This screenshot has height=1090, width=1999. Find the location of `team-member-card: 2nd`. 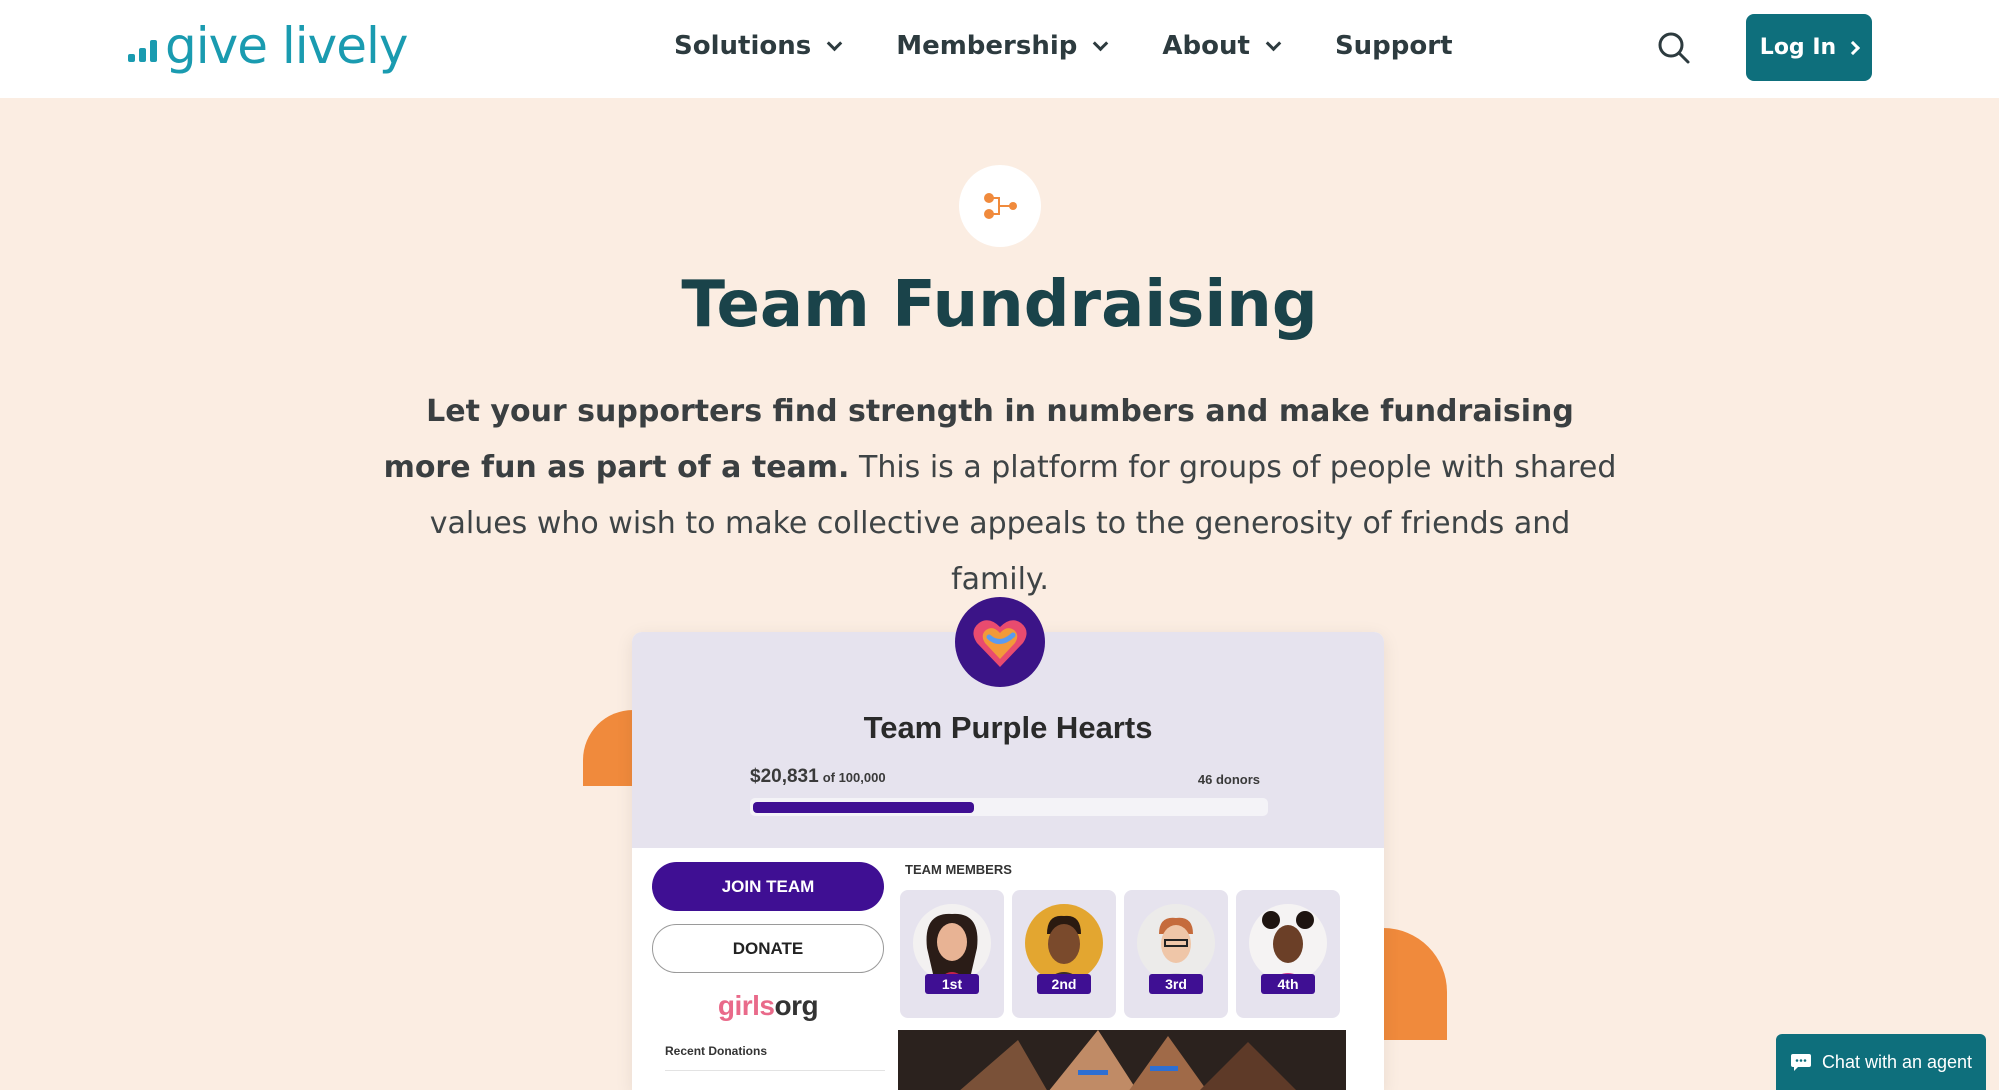

team-member-card: 2nd is located at coordinates (1064, 954).